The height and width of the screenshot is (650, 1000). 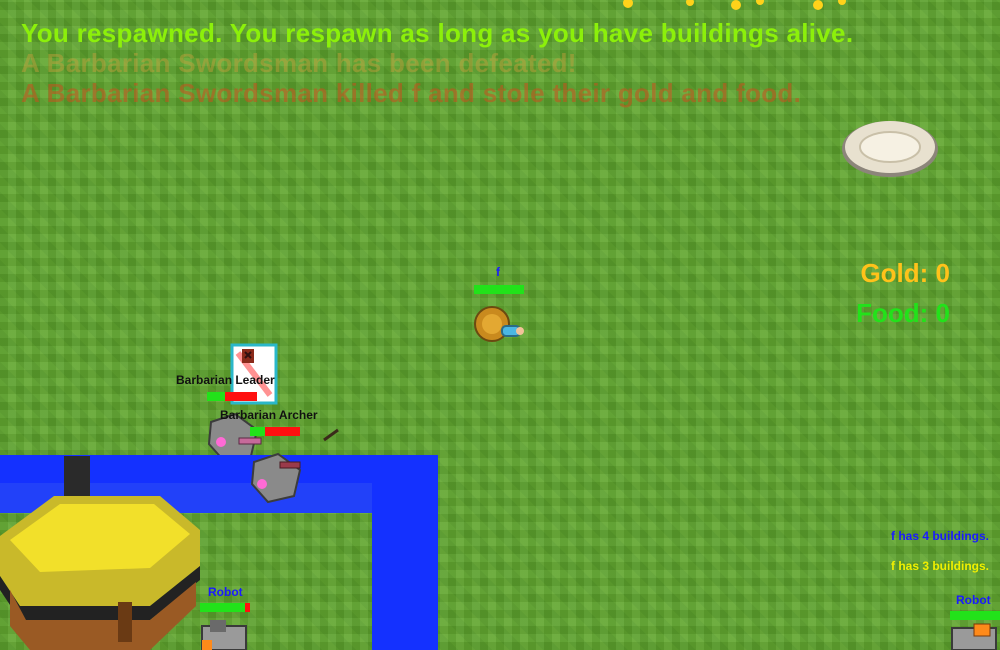 I want to click on food-counter: Food: 0, so click(x=903, y=313).